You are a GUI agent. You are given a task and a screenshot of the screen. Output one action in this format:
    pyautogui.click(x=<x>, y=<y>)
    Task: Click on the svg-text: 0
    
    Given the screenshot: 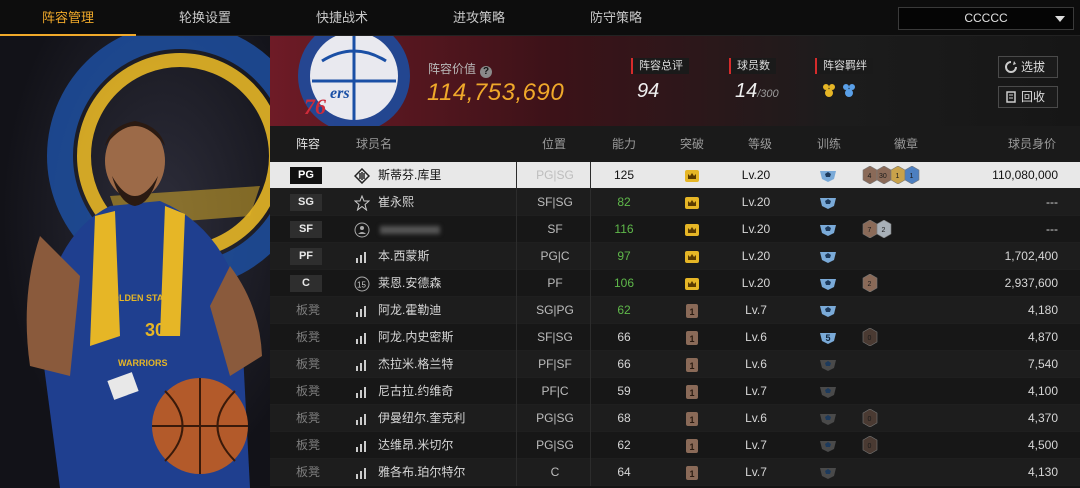 What is the action you would take?
    pyautogui.click(x=870, y=419)
    